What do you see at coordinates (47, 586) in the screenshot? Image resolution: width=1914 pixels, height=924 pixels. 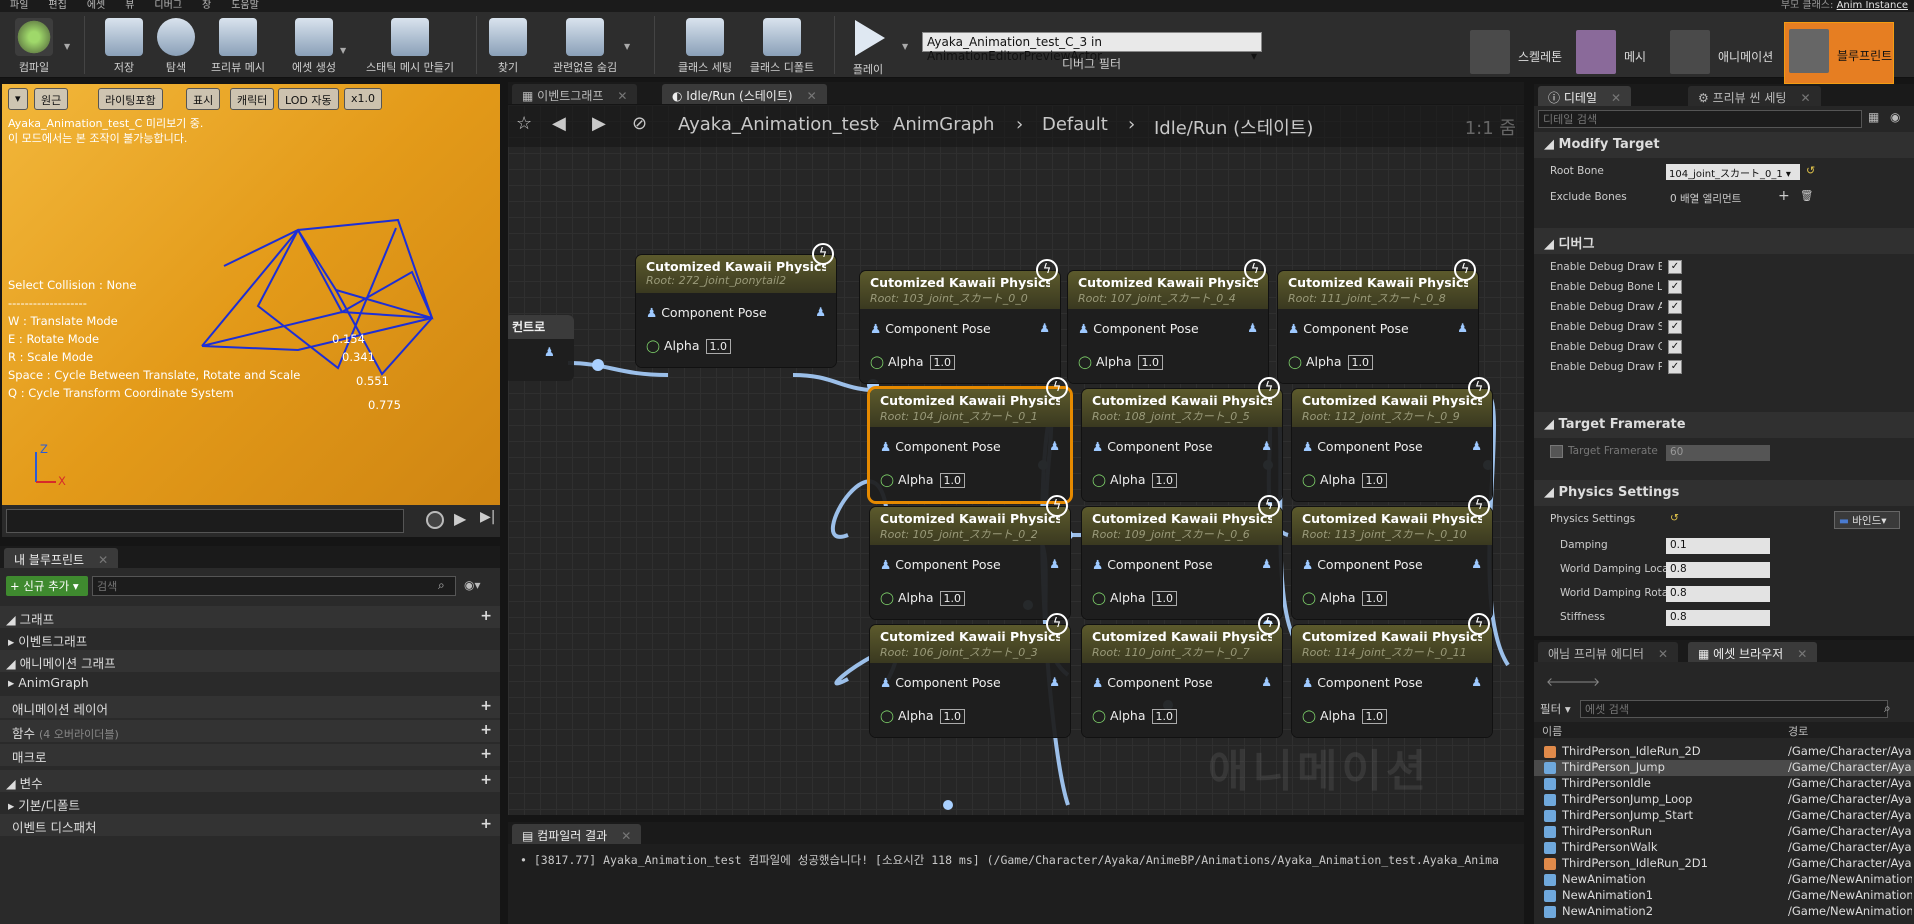 I see `add-new-button: + 신규 추가 ▾` at bounding box center [47, 586].